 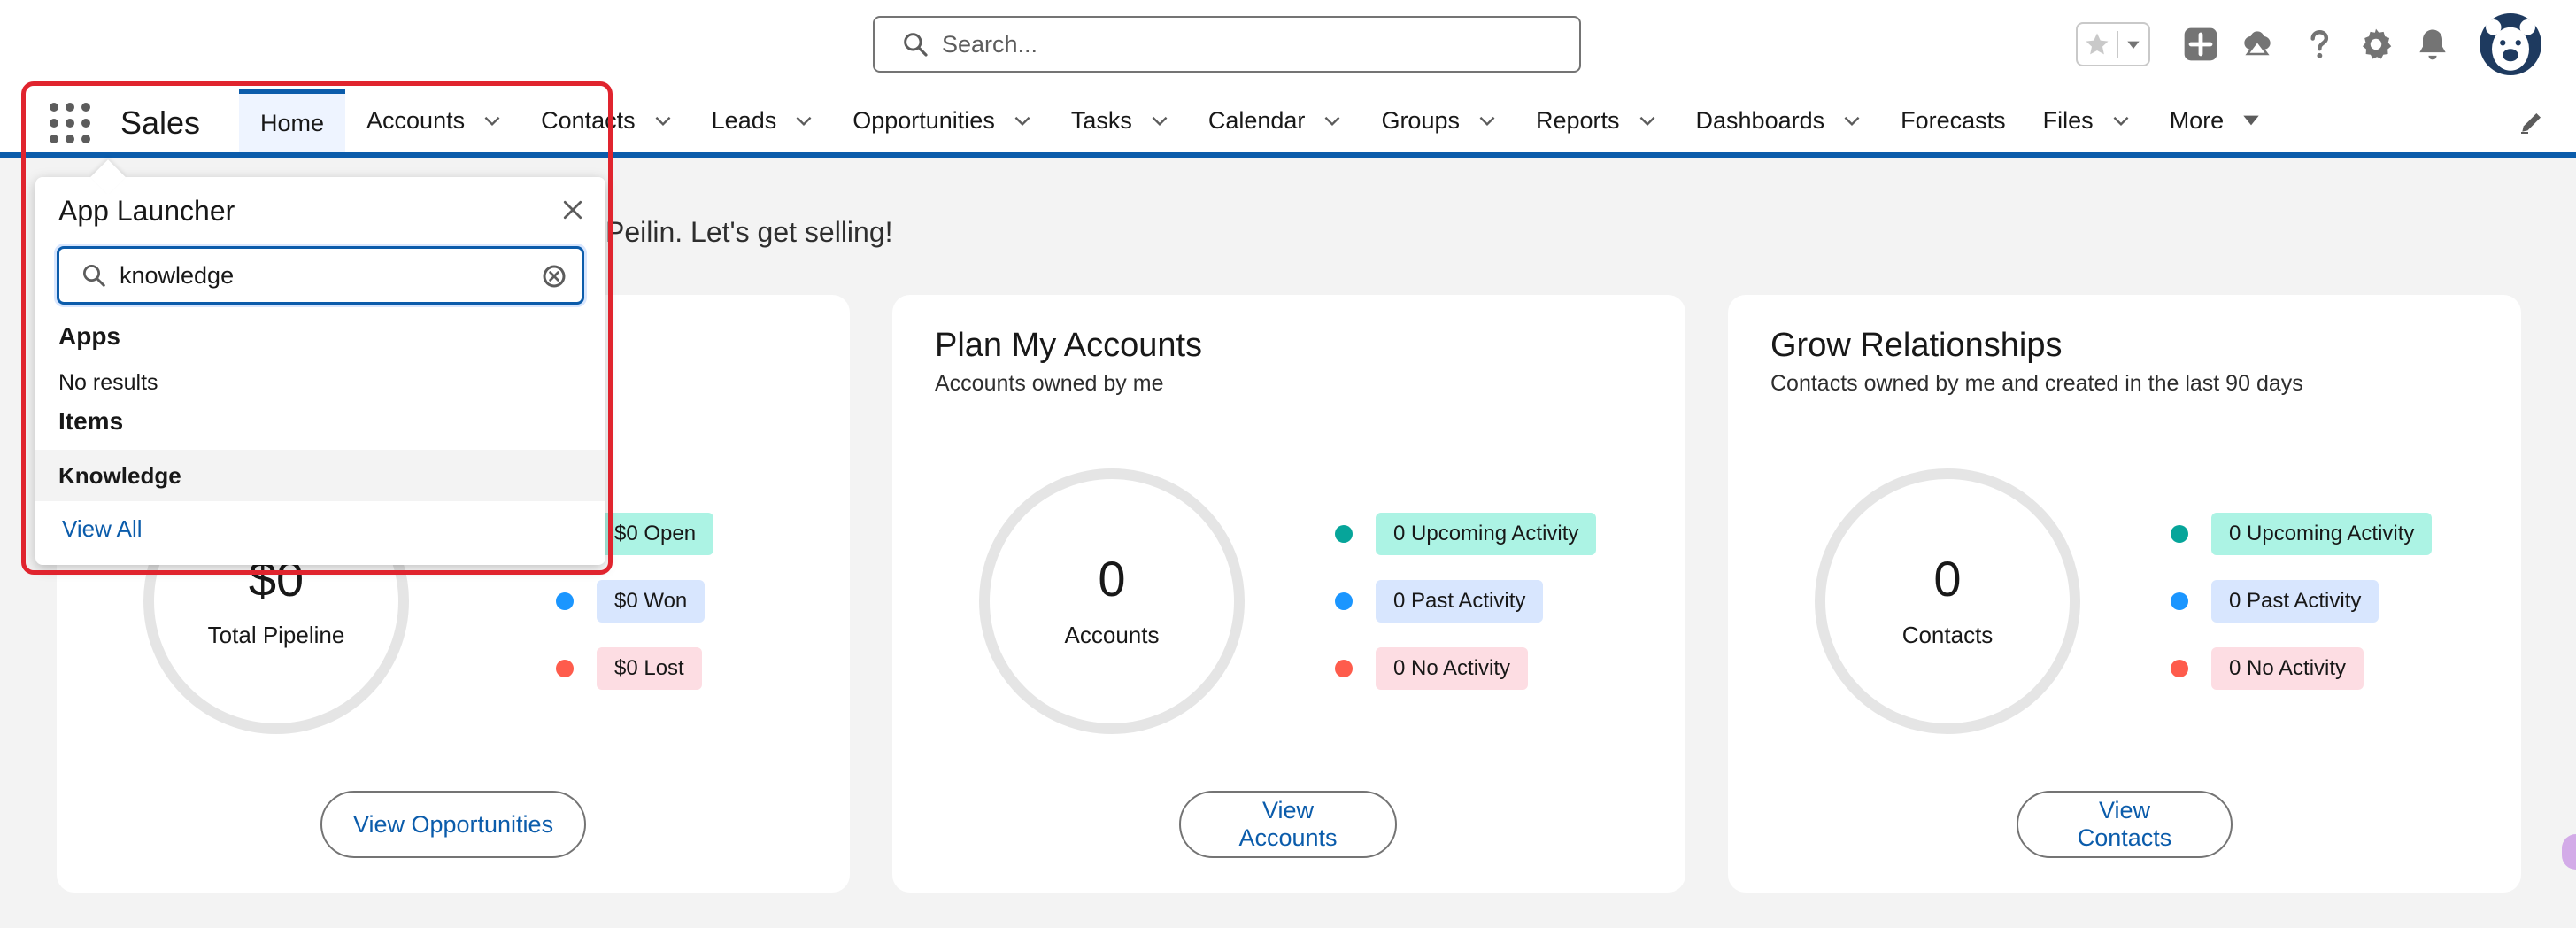 I want to click on apps-heading: Apps, so click(x=89, y=336).